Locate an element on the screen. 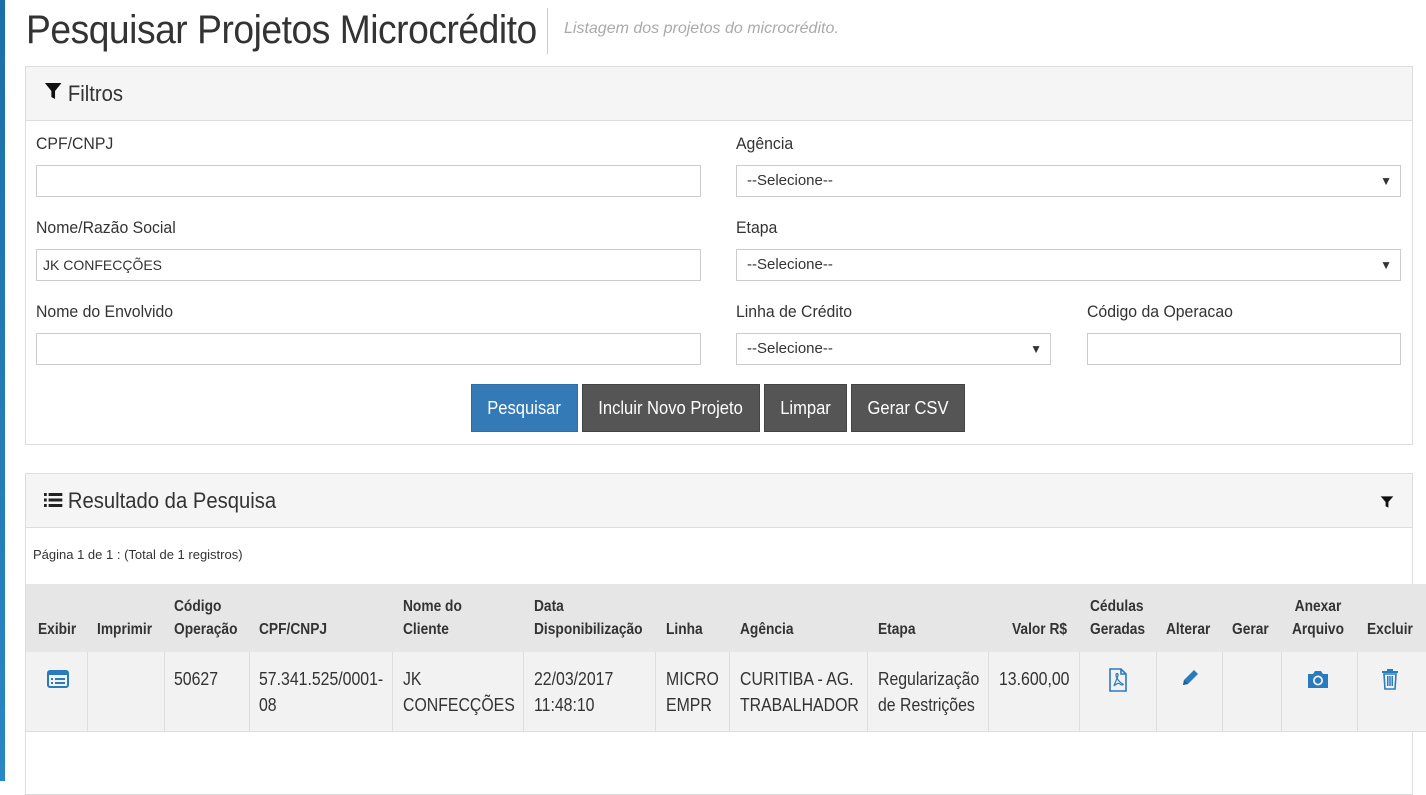 This screenshot has width=1426, height=795. pagination-info: Página 1 de 1 : (Total de 1 registros) is located at coordinates (138, 554).